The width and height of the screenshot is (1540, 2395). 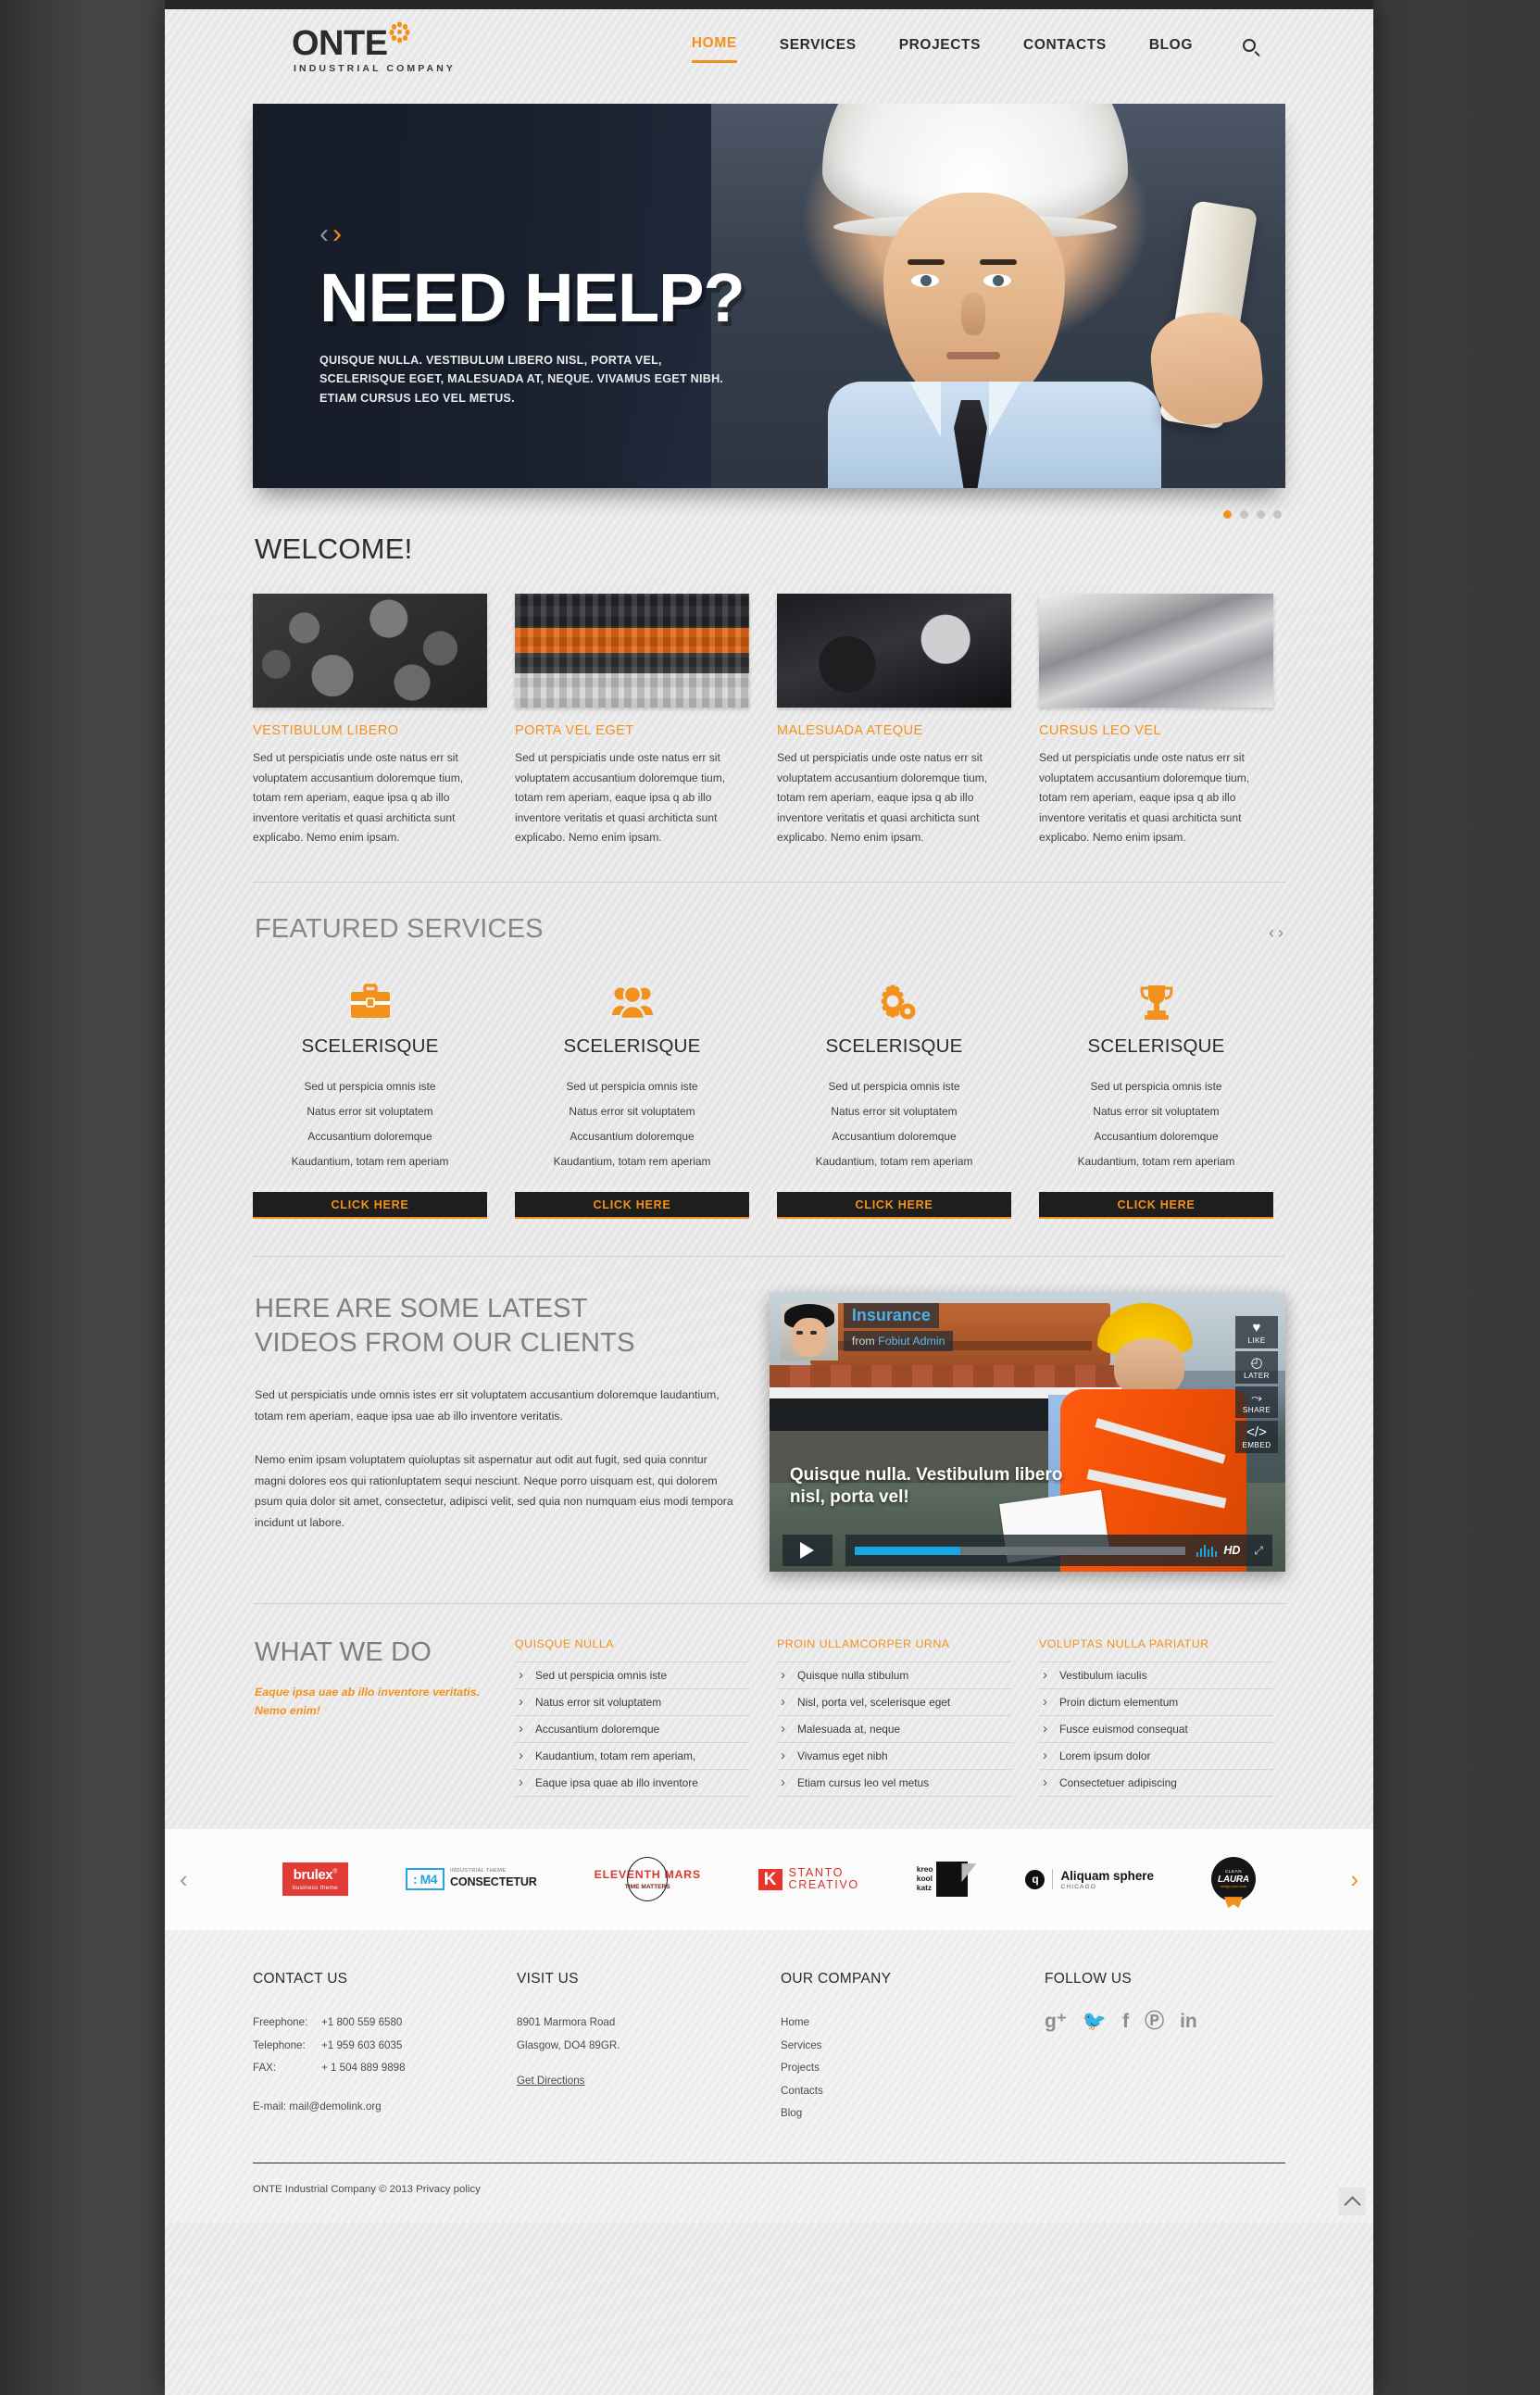 I want to click on list-item: Kaudantium, totam rem aperiam,, so click(x=632, y=1757).